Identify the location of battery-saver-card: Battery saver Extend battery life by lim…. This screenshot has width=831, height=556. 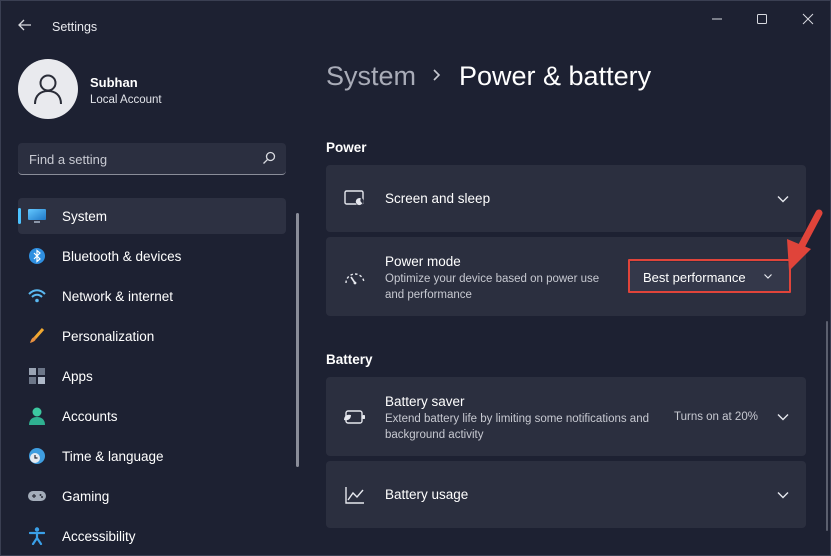
(566, 416).